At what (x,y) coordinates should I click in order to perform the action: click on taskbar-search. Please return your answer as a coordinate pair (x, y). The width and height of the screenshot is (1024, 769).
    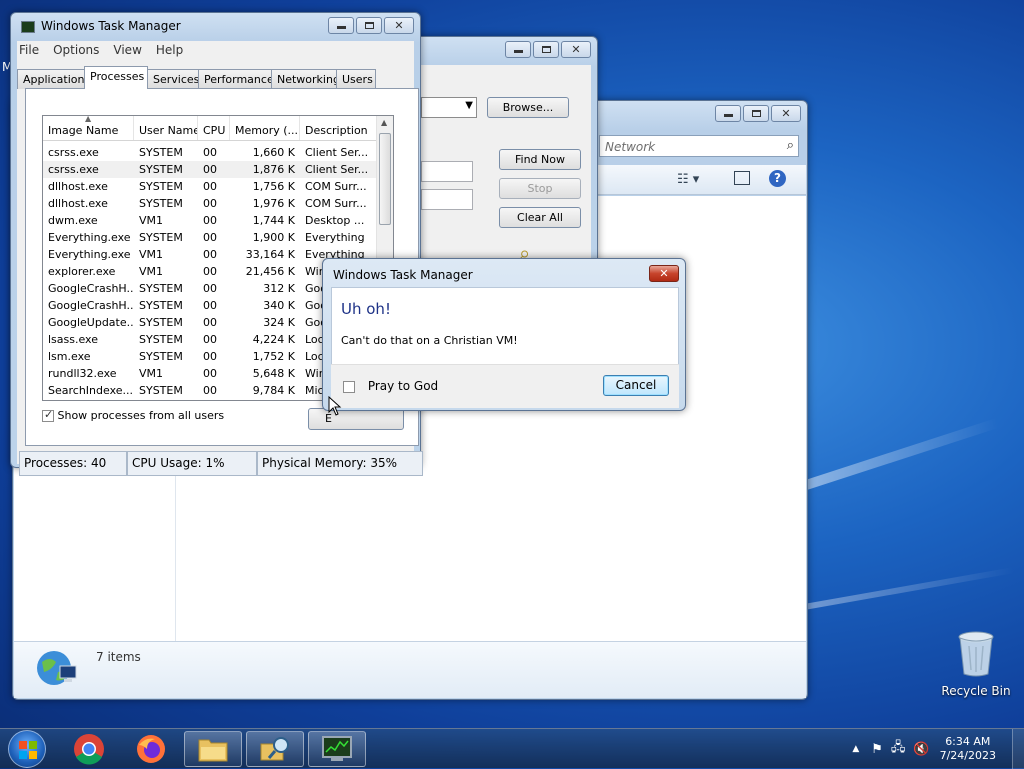
    Looking at the image, I should click on (275, 749).